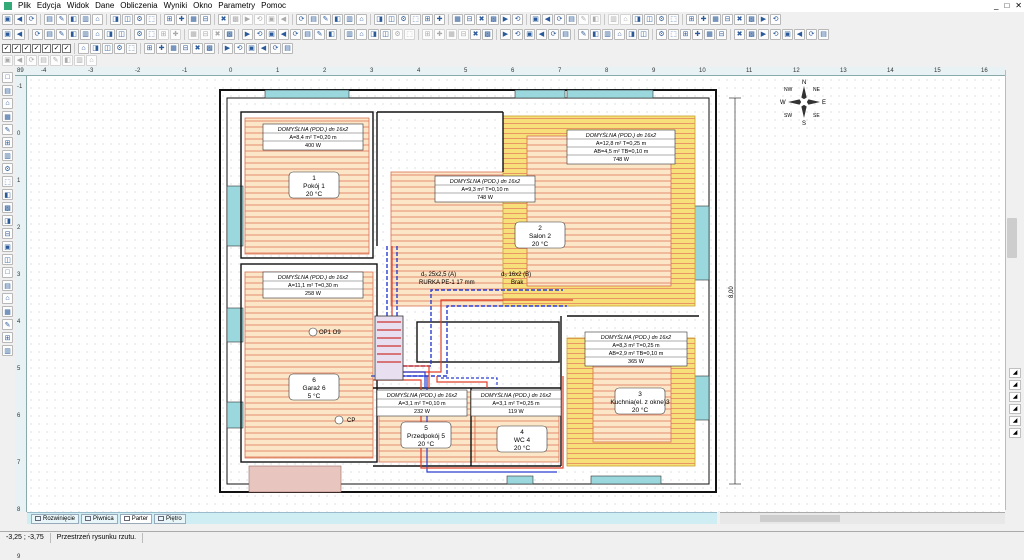  Describe the element at coordinates (7, 155) in the screenshot. I see `side-tool-icon: ▥` at that location.